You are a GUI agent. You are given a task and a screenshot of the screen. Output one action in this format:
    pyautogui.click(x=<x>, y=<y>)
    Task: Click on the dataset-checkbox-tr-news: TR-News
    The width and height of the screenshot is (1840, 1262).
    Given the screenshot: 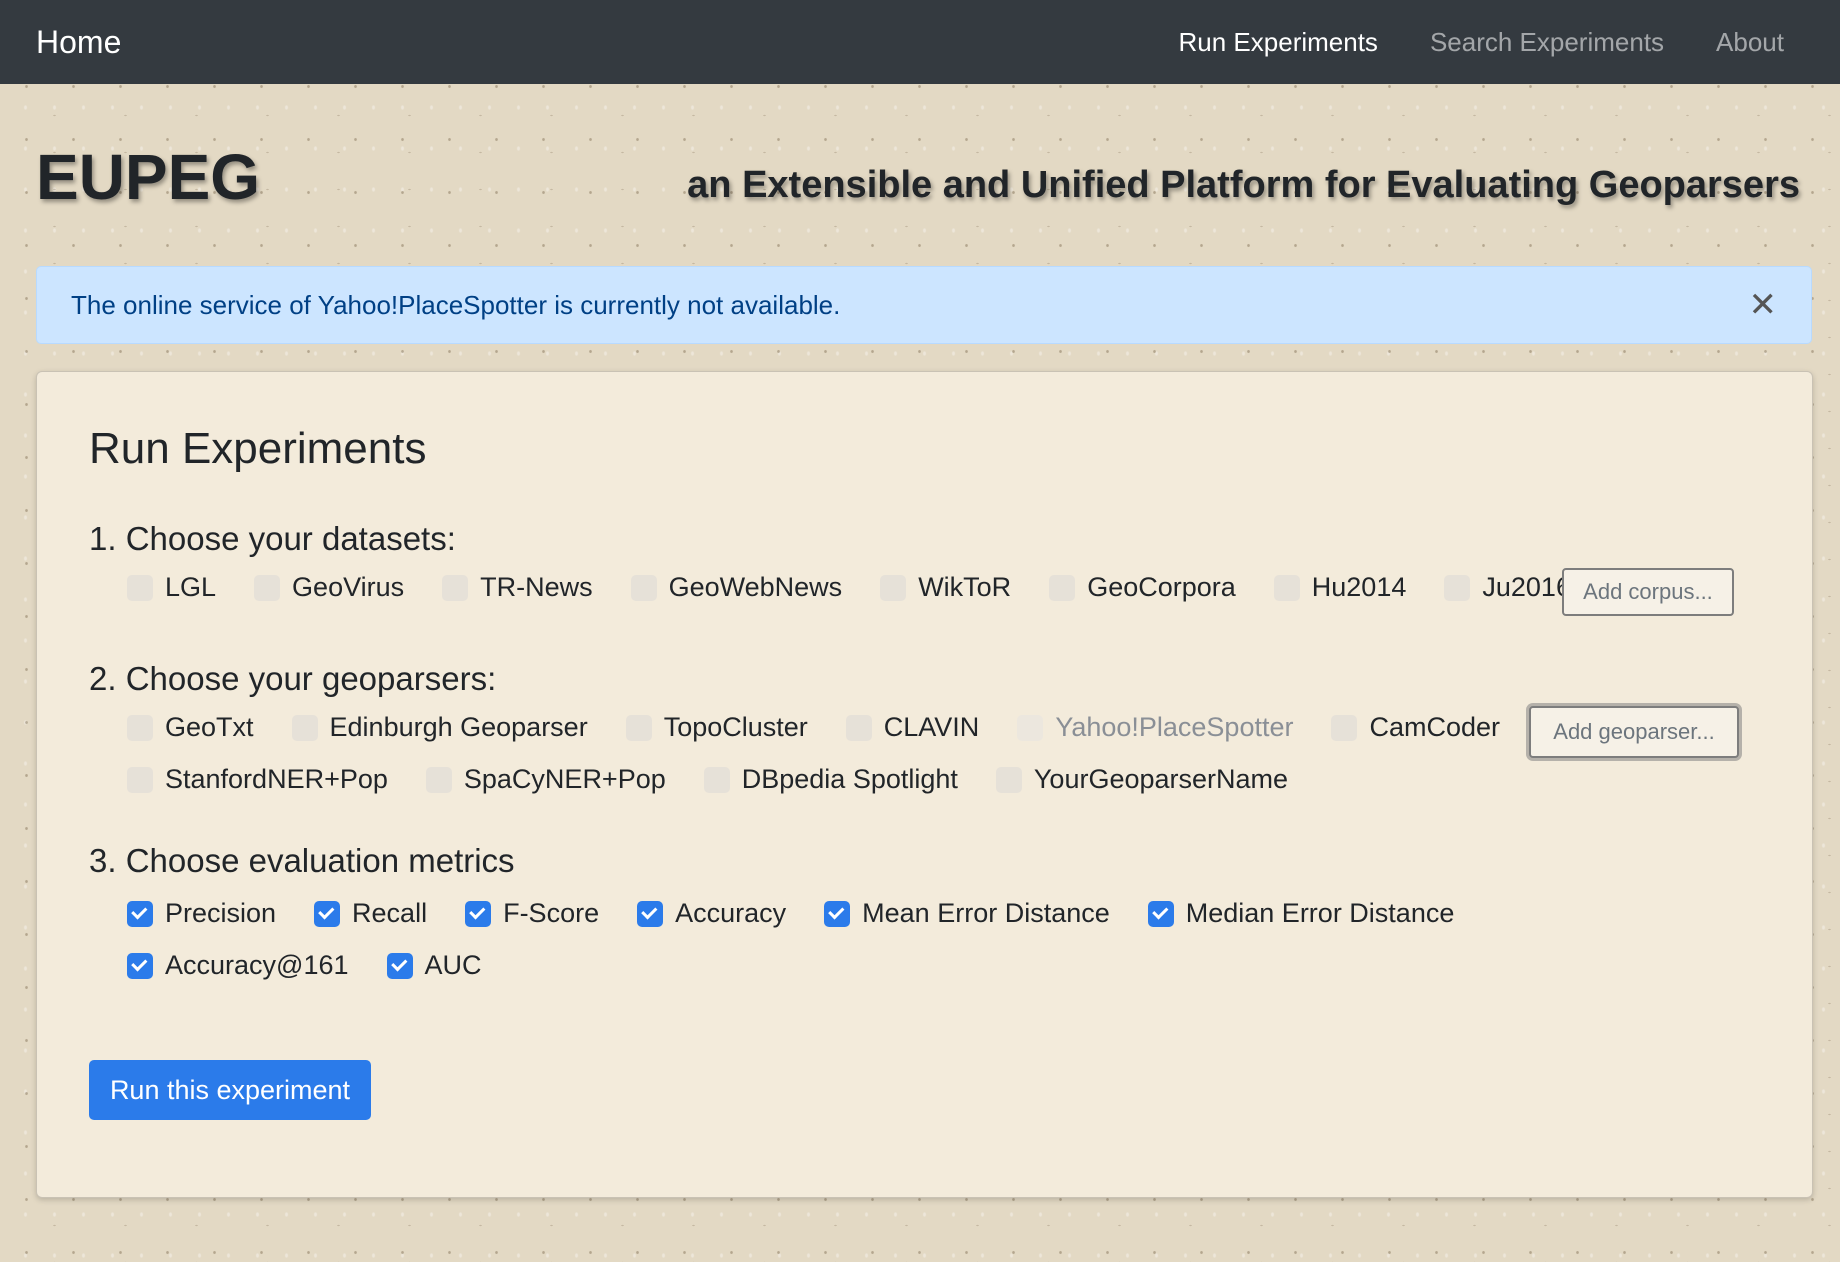 What is the action you would take?
    pyautogui.click(x=517, y=587)
    